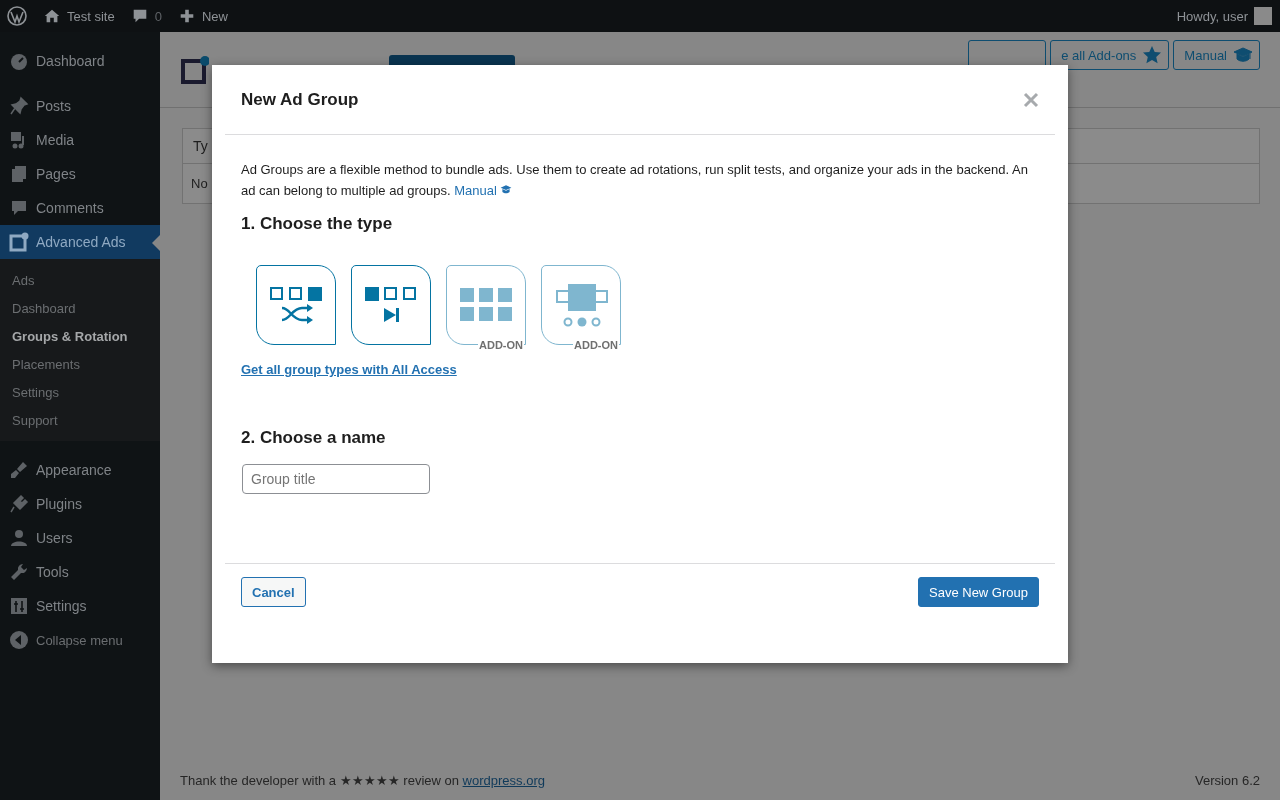 The width and height of the screenshot is (1280, 800). Describe the element at coordinates (80, 470) in the screenshot. I see `menu-item: Appearance` at that location.